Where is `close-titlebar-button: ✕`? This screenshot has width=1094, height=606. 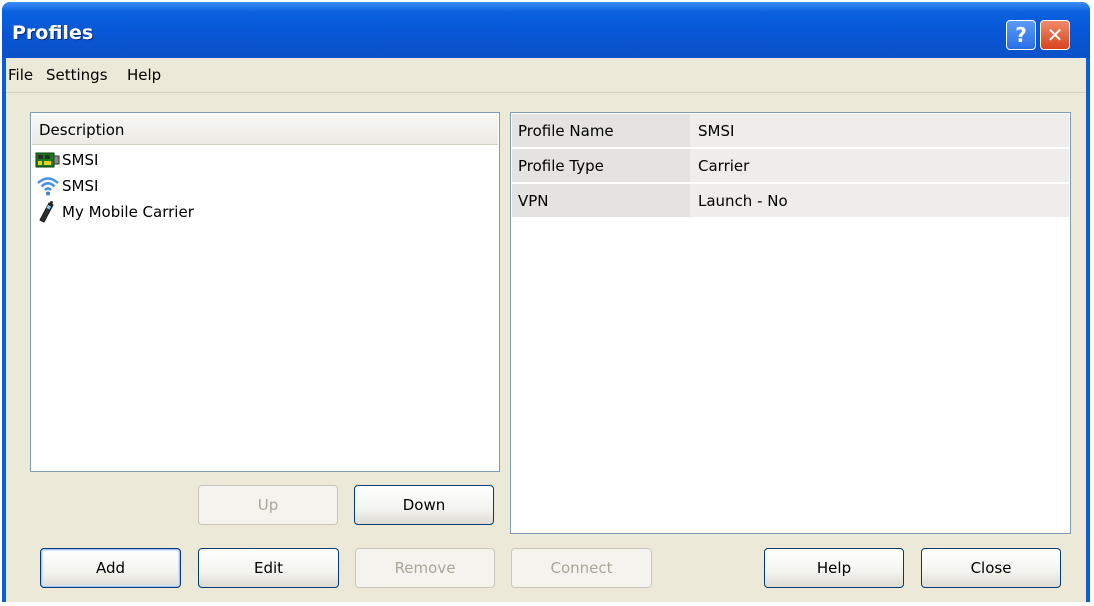
close-titlebar-button: ✕ is located at coordinates (1055, 35).